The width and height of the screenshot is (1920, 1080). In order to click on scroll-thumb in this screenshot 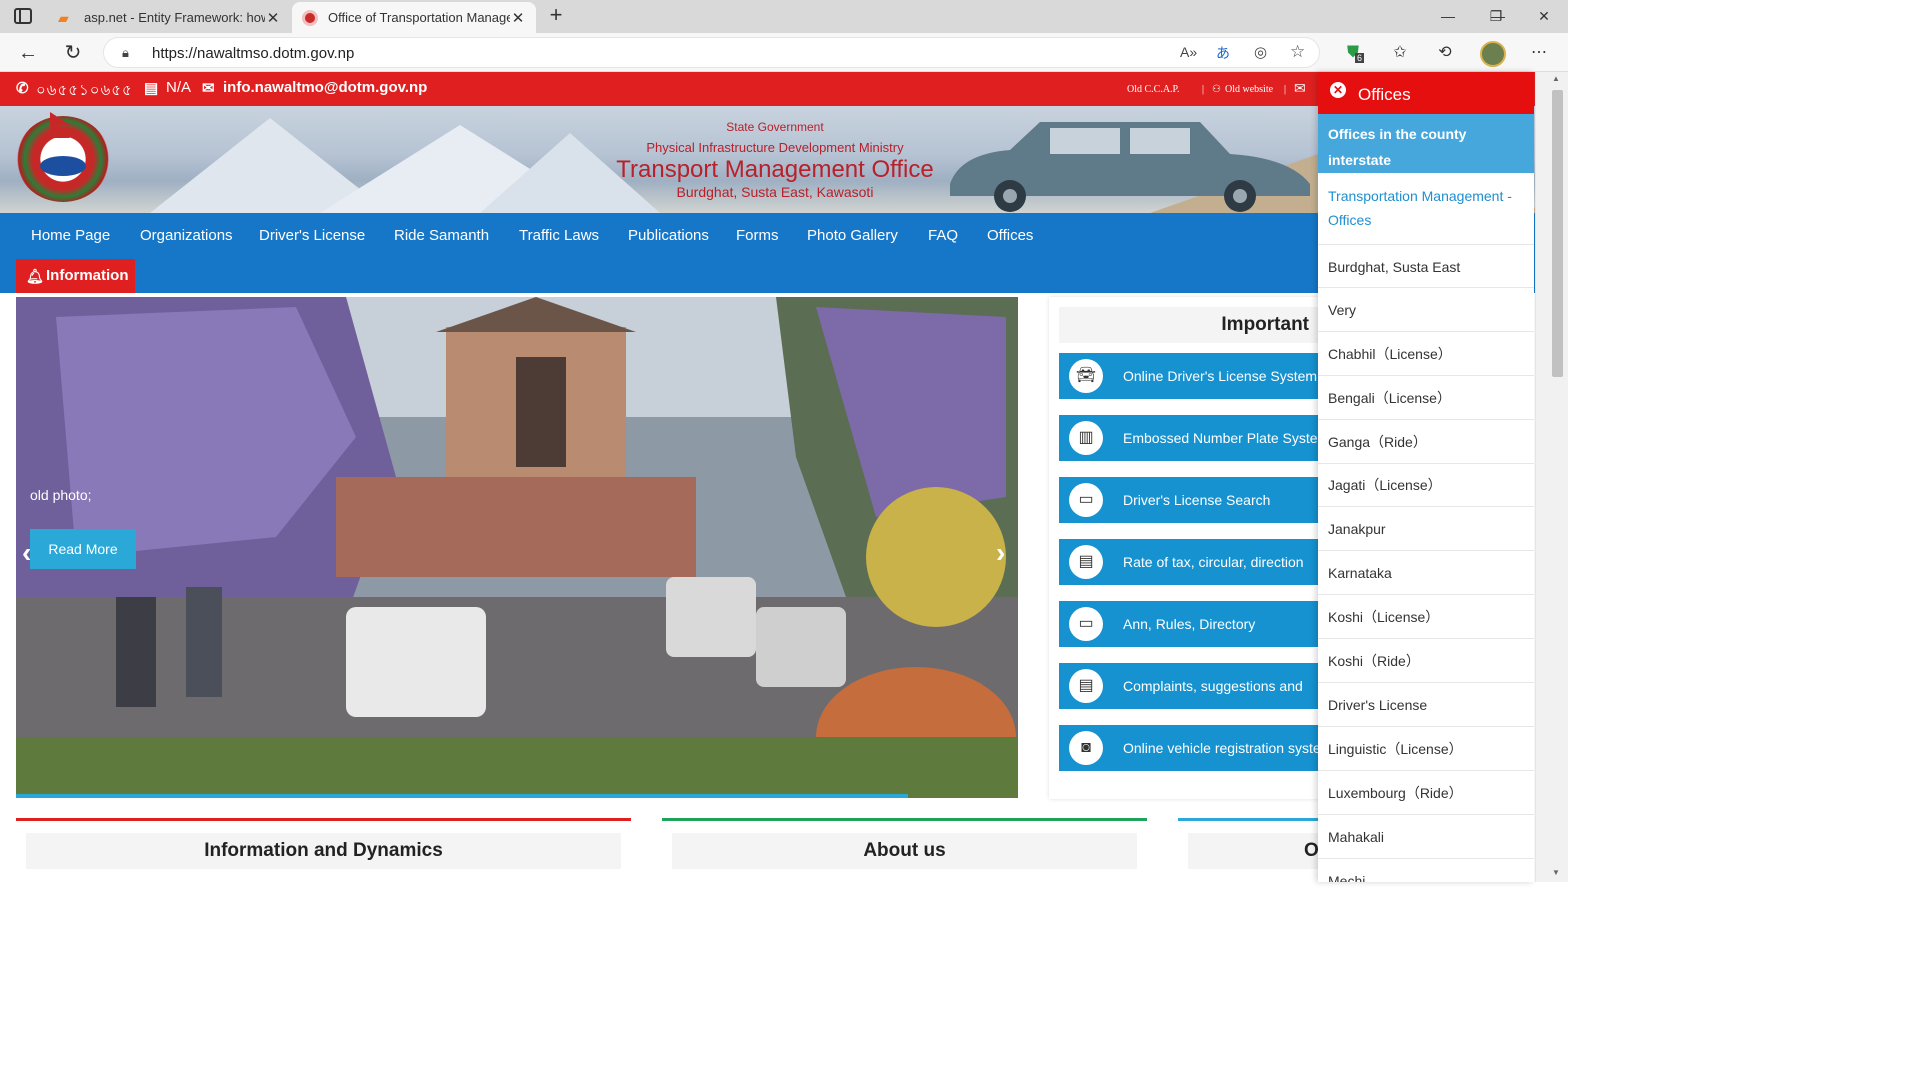, I will do `click(1557, 233)`.